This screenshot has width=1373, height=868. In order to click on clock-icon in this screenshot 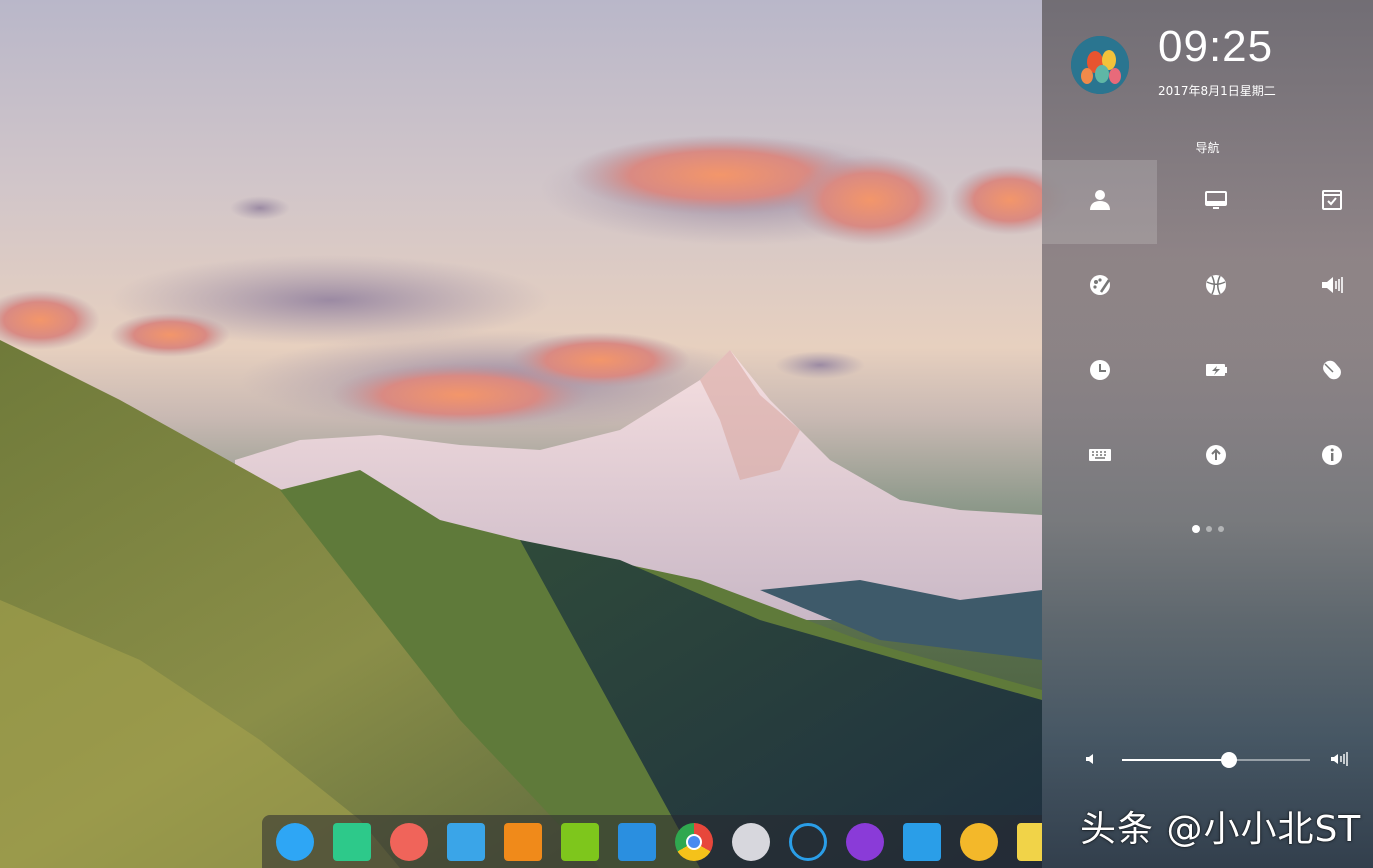, I will do `click(979, 842)`.